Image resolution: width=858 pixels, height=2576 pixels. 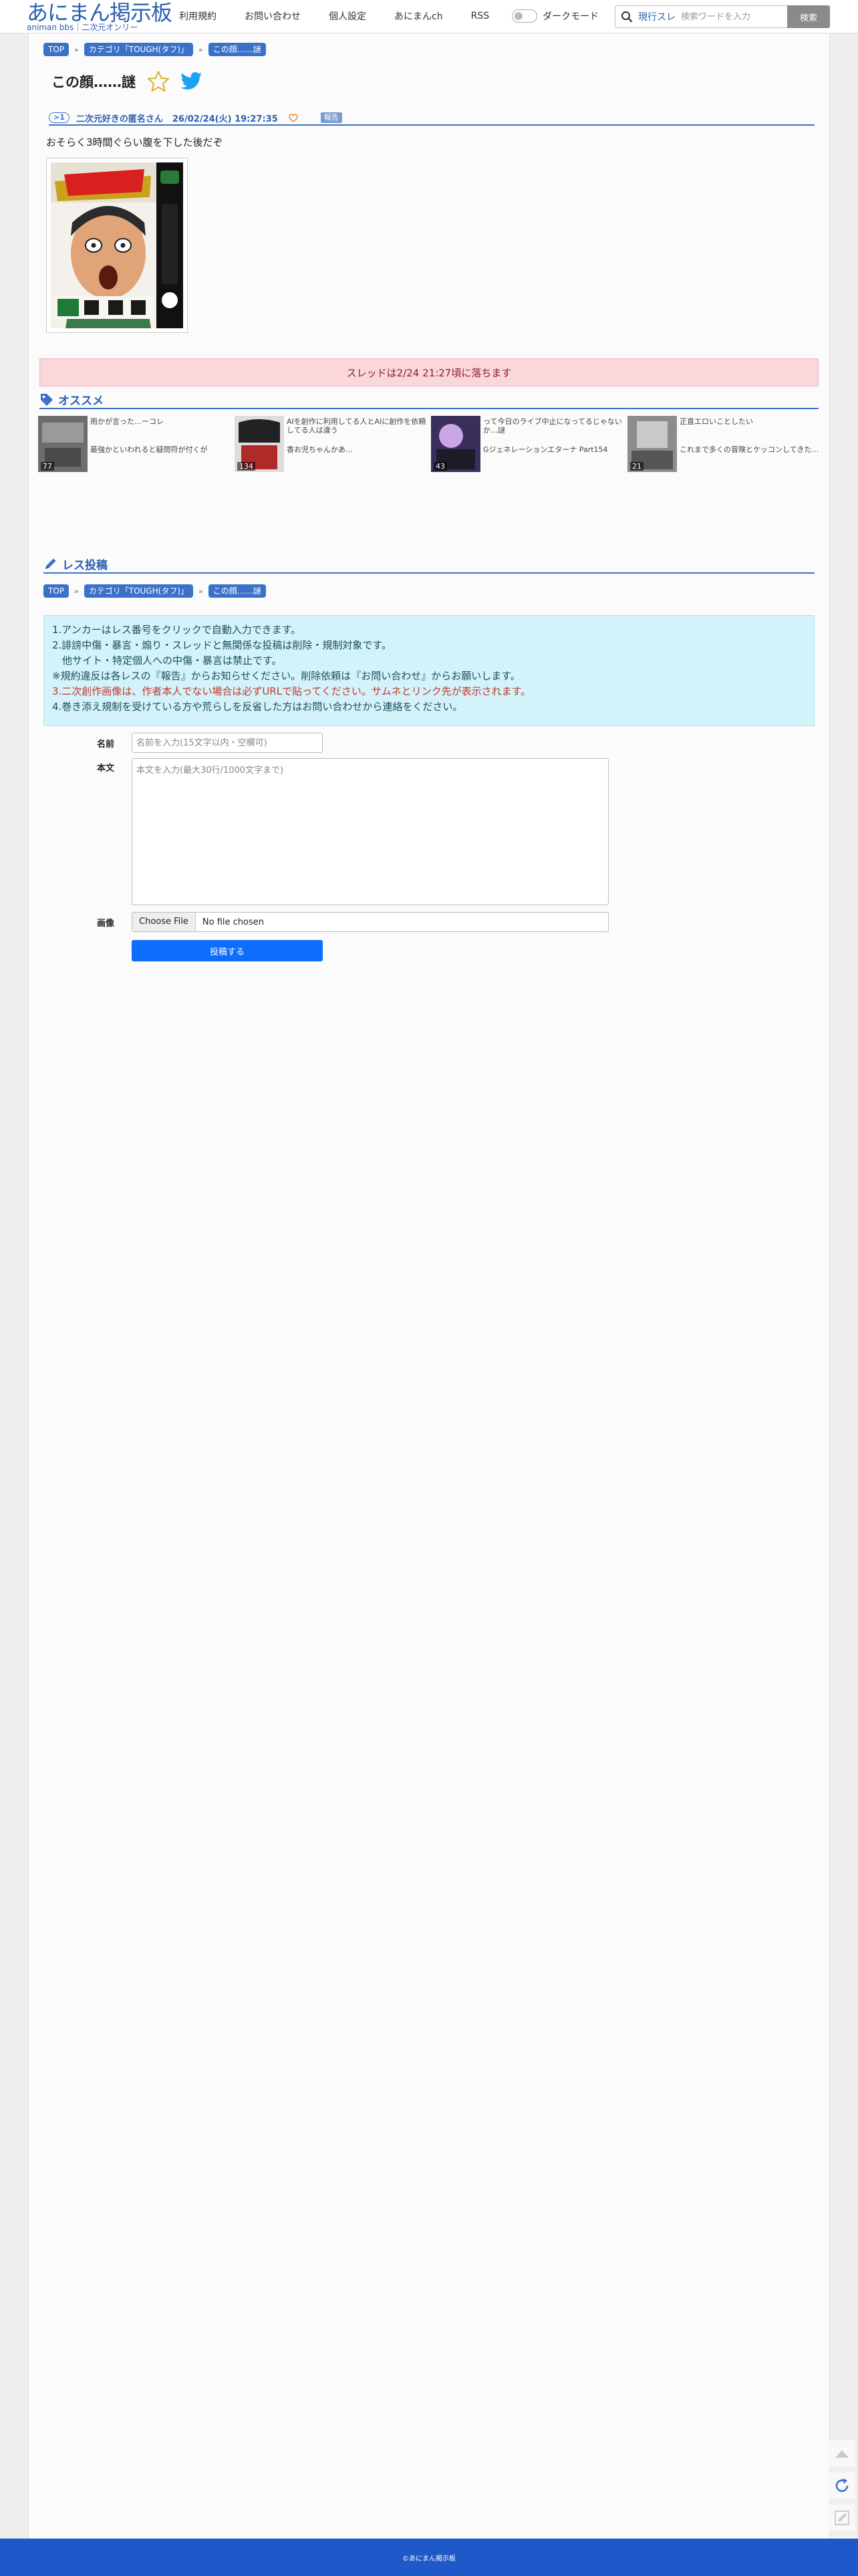 I want to click on comment-count: 77, so click(x=47, y=466).